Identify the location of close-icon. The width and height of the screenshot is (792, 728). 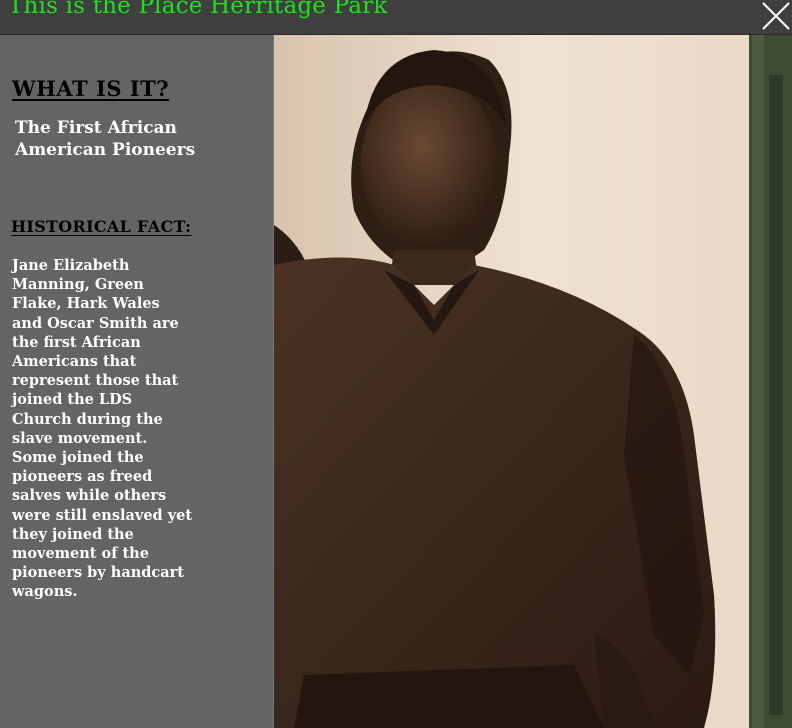
(776, 16).